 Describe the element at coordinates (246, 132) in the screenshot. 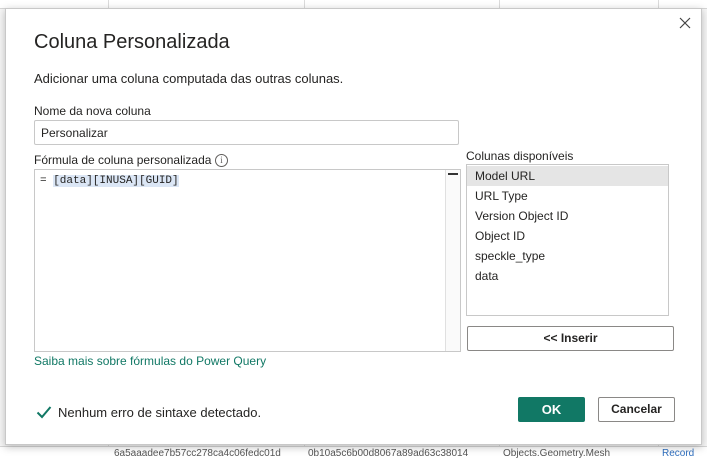

I see `column-name-input` at that location.